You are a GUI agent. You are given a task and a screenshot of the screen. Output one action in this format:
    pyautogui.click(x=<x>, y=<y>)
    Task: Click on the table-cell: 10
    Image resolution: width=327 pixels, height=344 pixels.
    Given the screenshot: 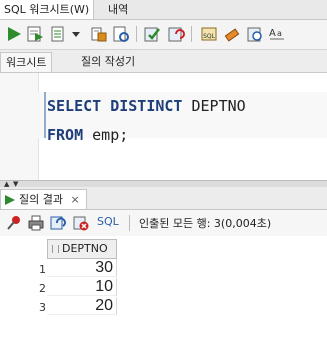 What is the action you would take?
    pyautogui.click(x=82, y=287)
    